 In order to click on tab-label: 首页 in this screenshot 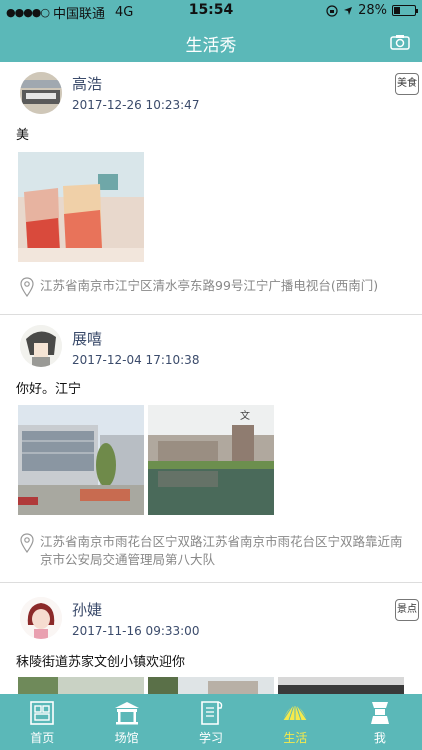, I will do `click(42, 738)`.